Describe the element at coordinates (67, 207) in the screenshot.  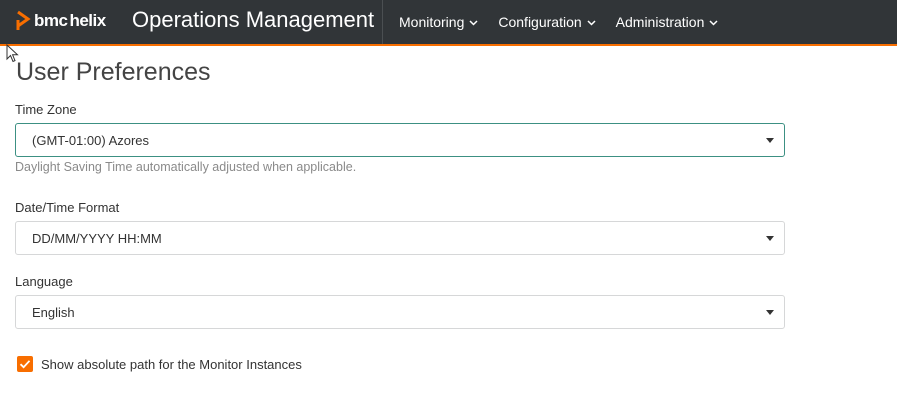
I see `datetime-format-label: Date/Time Format` at that location.